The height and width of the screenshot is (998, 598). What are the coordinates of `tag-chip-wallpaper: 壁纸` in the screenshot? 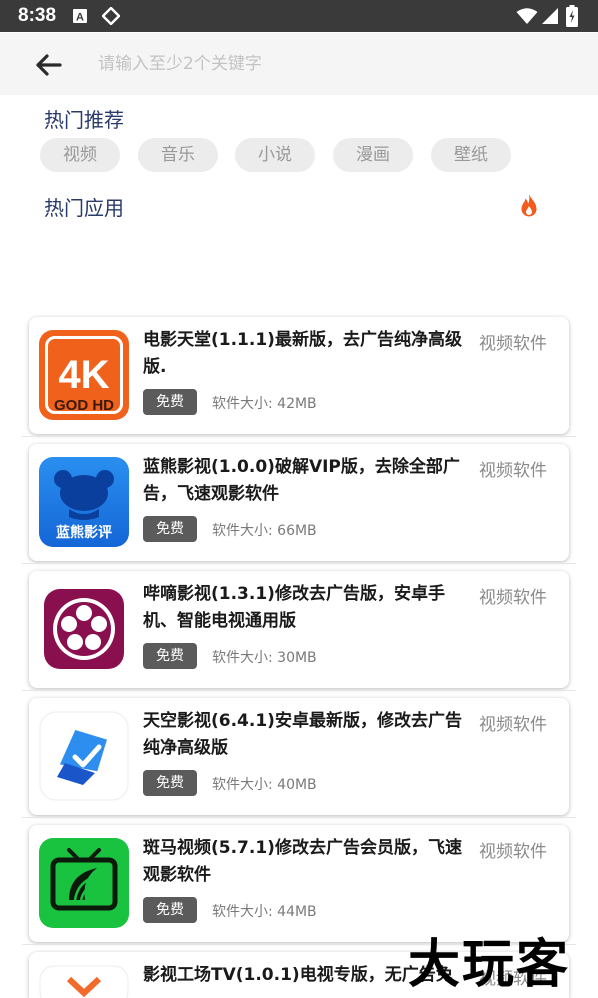 It's located at (471, 155).